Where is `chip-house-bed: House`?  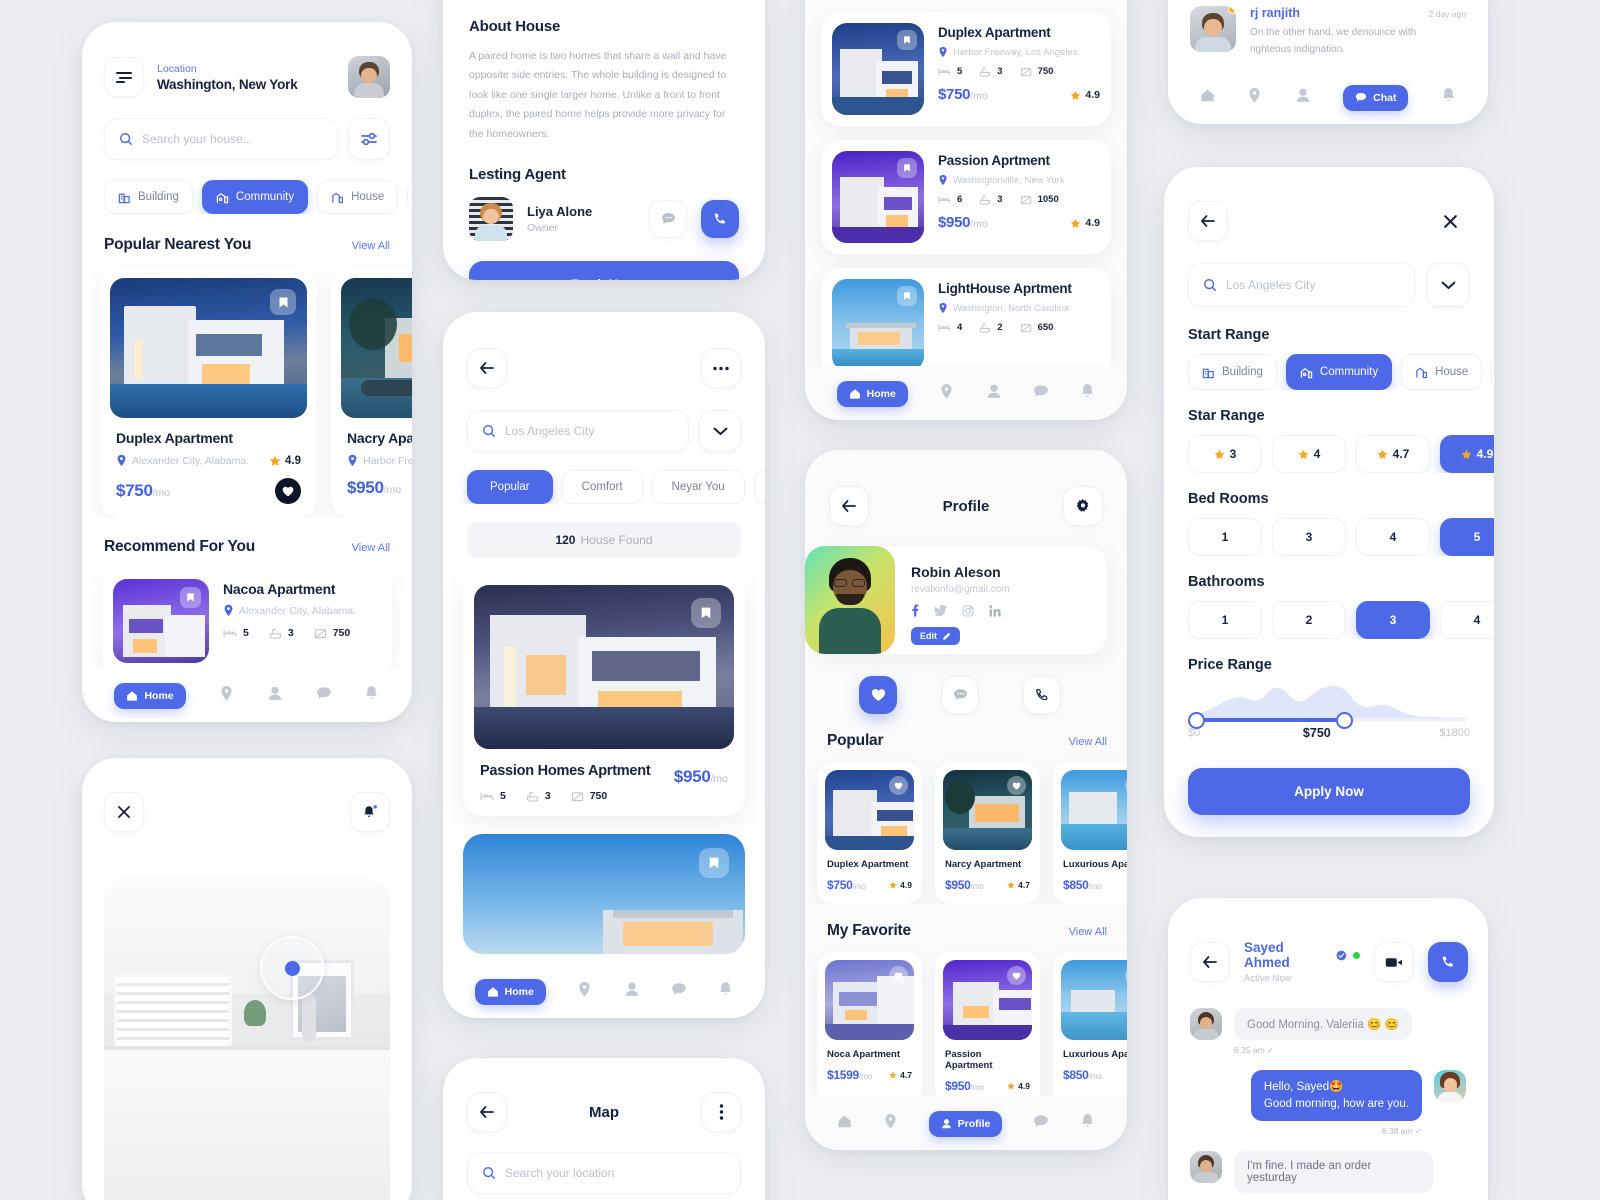 chip-house-bed: House is located at coordinates (409, 197).